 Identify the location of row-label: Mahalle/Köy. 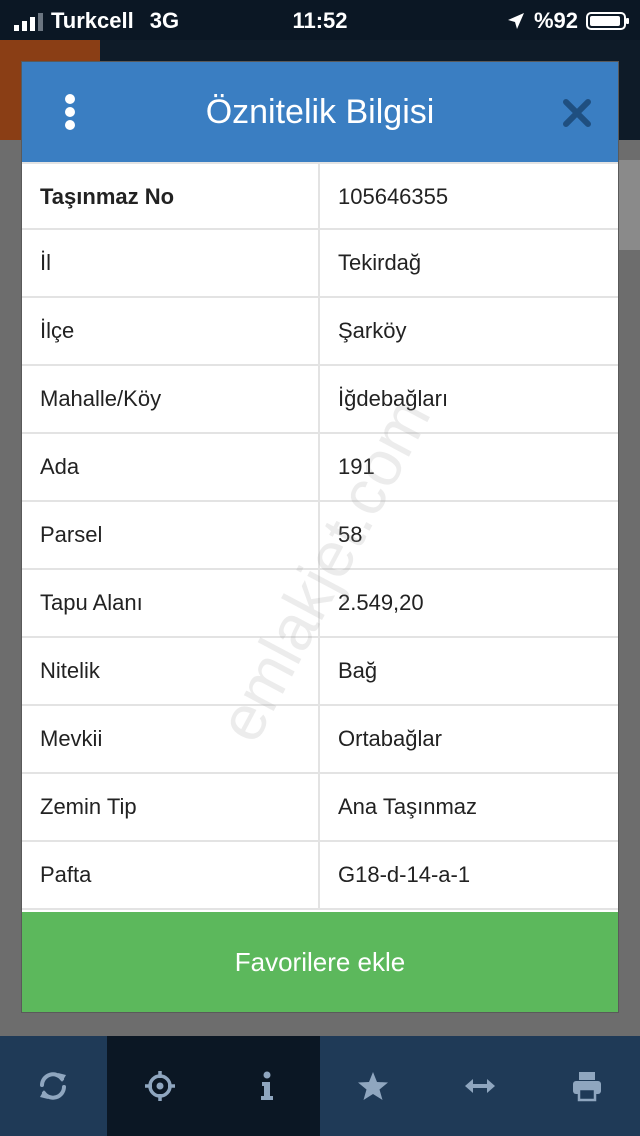
(171, 399).